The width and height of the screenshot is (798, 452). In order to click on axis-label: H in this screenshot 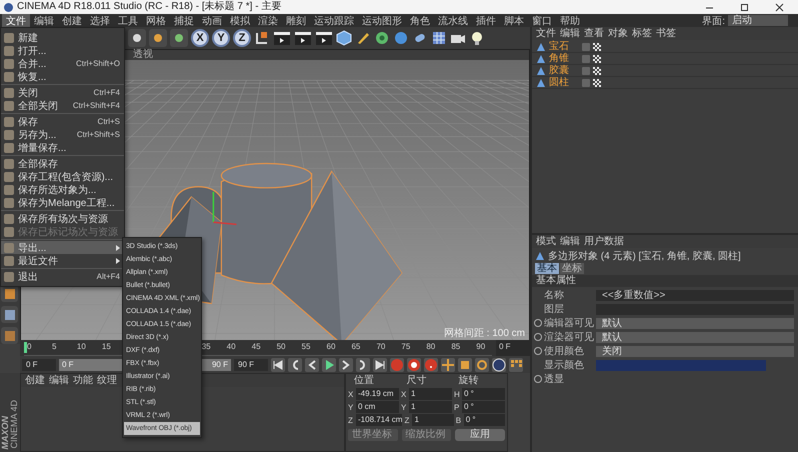, I will do `click(457, 394)`.